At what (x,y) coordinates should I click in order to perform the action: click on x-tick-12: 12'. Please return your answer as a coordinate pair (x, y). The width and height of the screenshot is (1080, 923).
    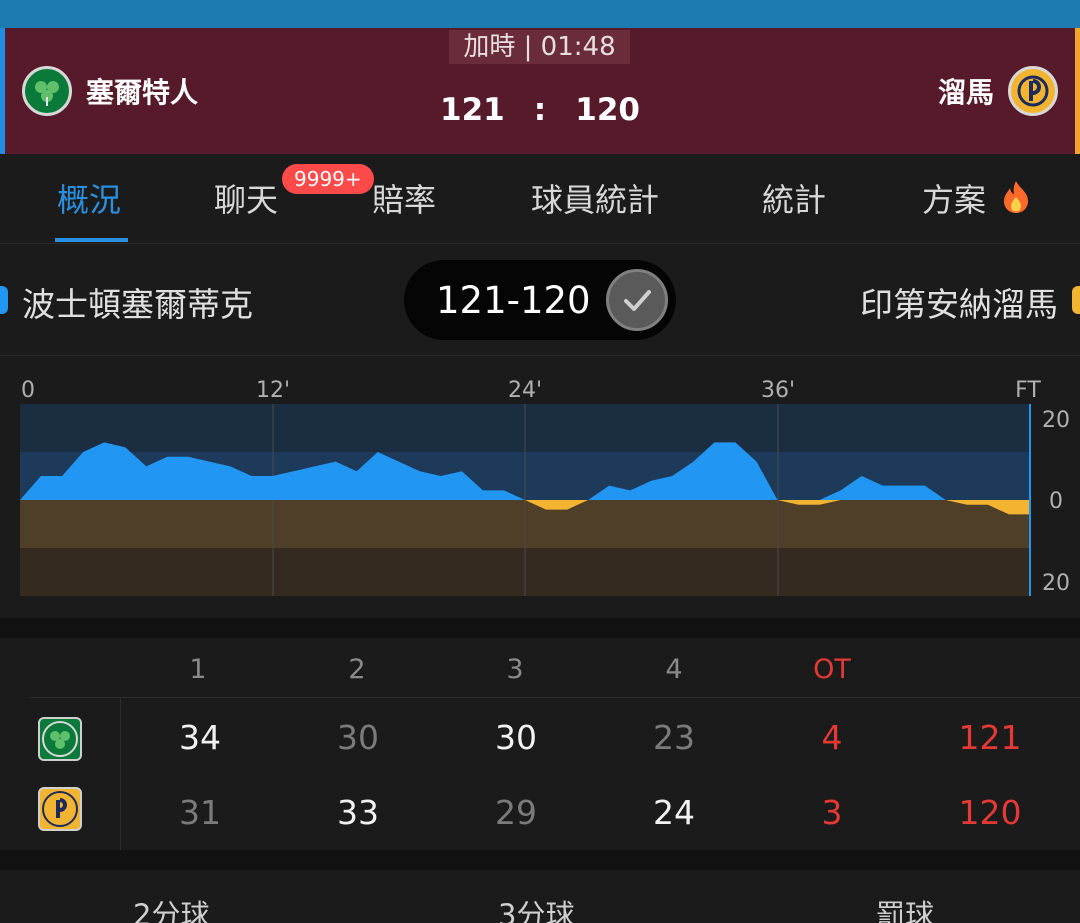
    Looking at the image, I should click on (273, 390).